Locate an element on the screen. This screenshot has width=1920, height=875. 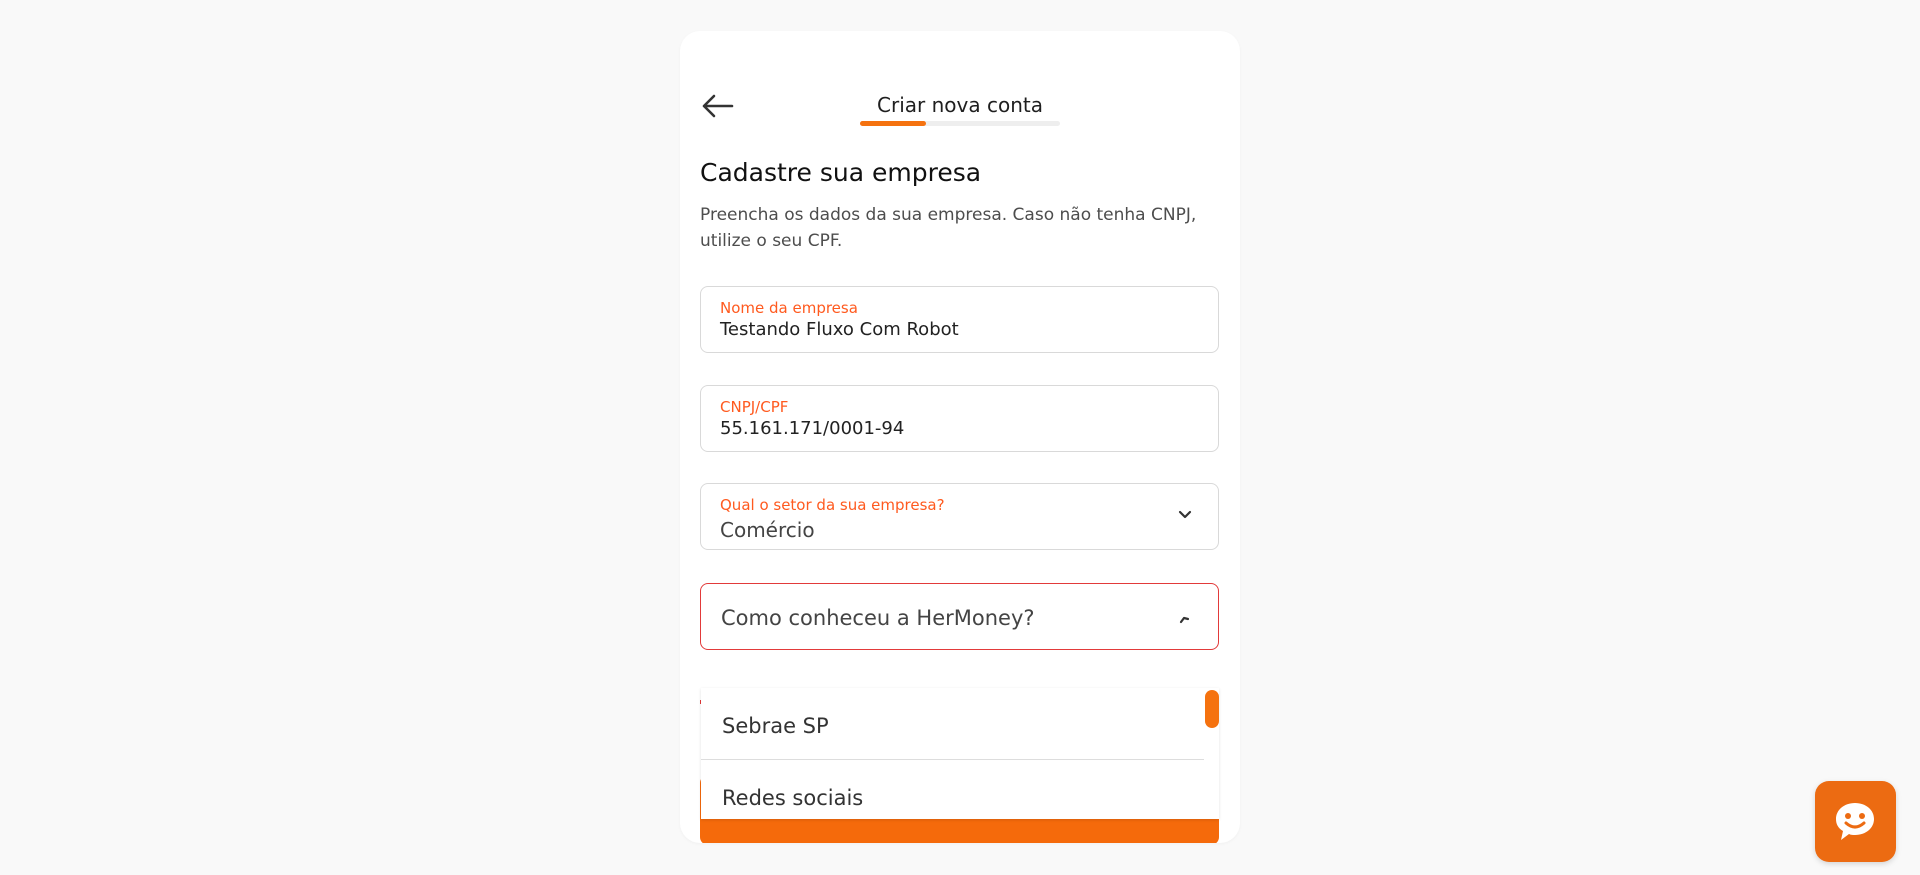
cnpj-cpf-field: CNPJ/CPF 55.161.171/0001-94 is located at coordinates (959, 418).